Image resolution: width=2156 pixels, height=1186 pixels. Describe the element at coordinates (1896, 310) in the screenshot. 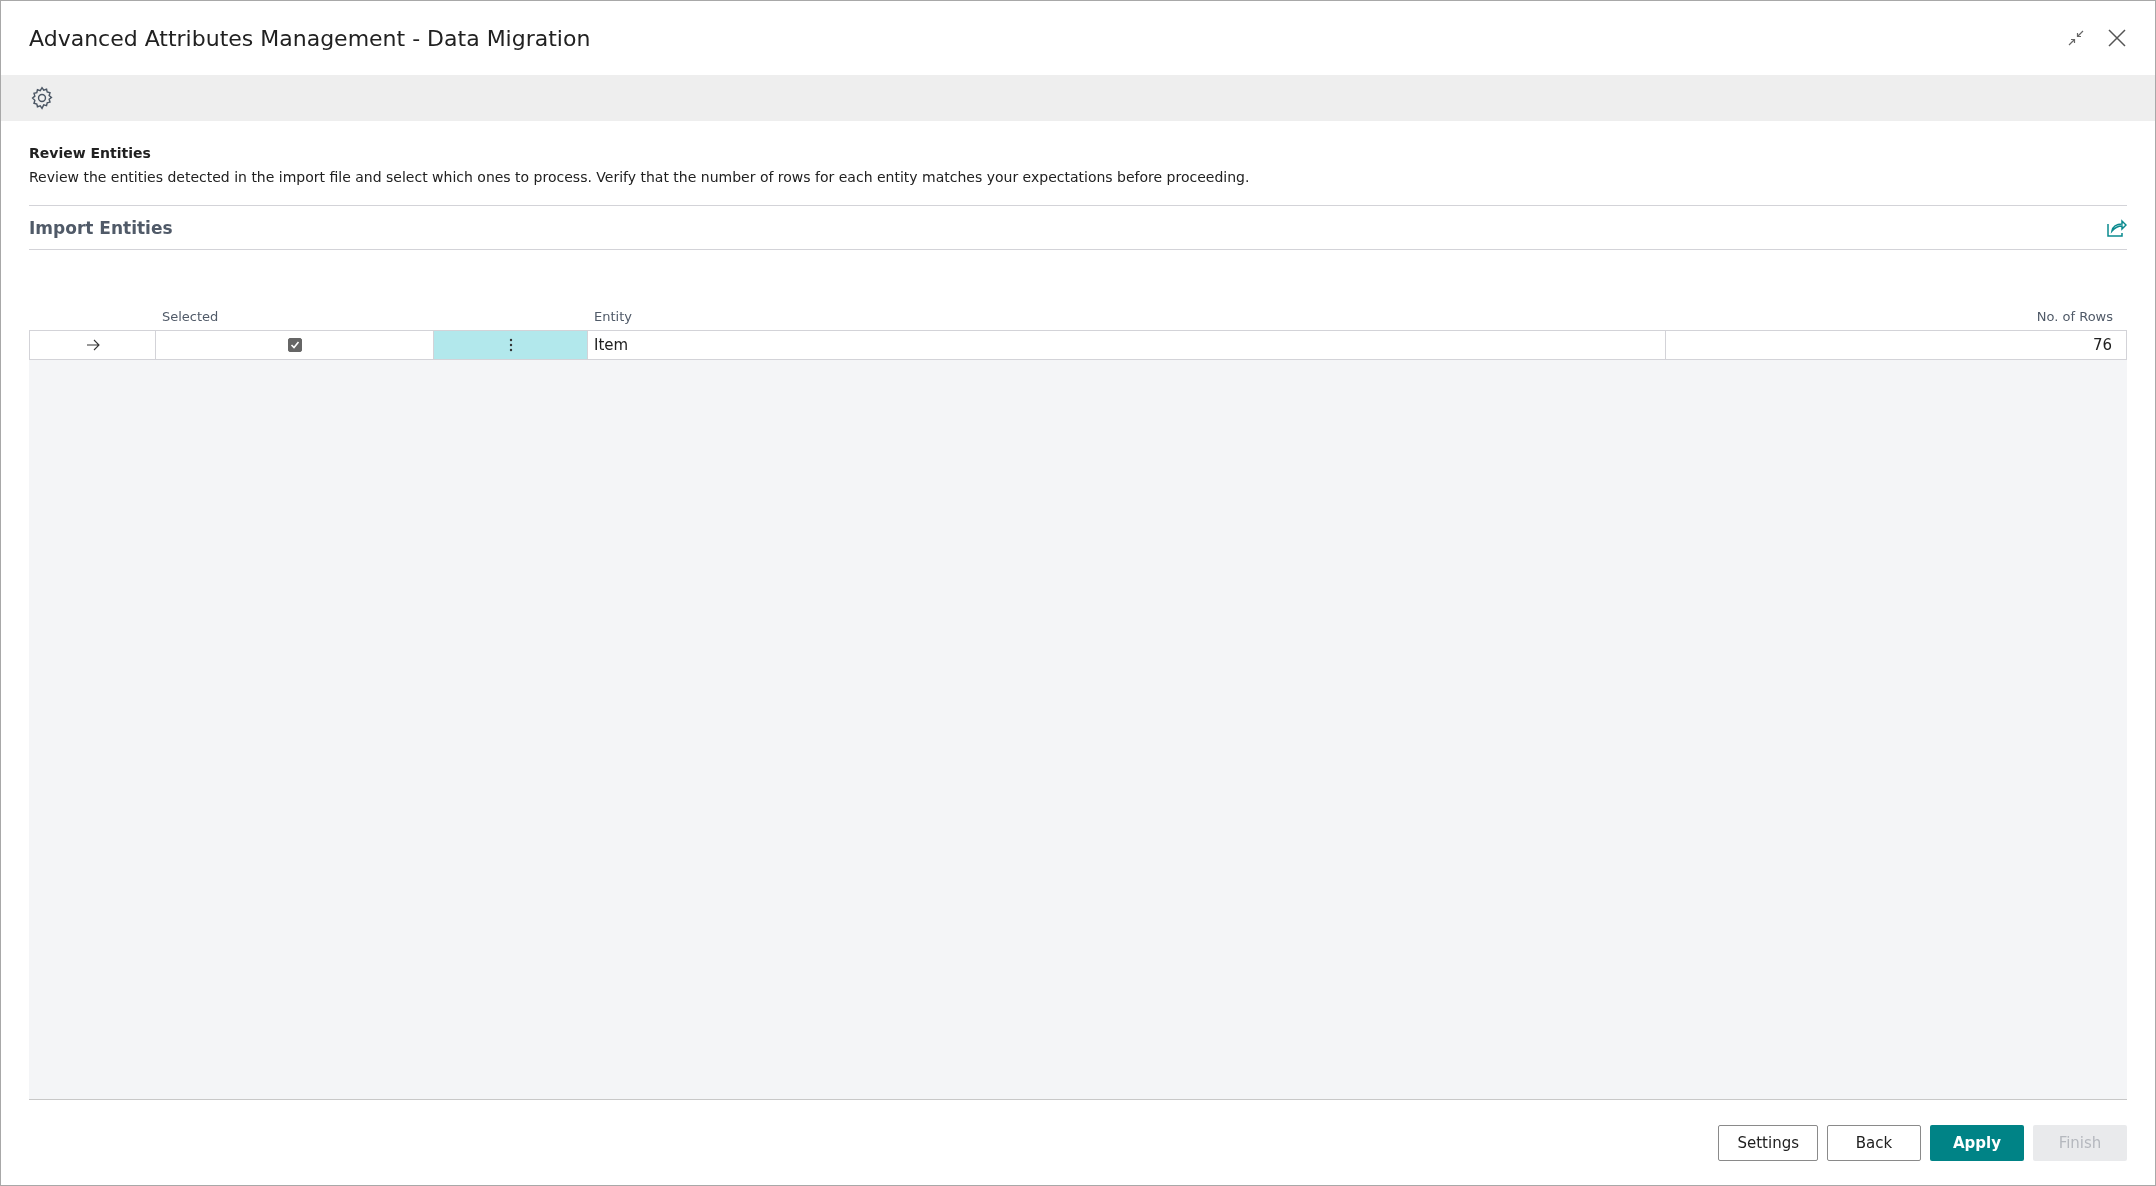

I see `column-header: No. of Rows` at that location.